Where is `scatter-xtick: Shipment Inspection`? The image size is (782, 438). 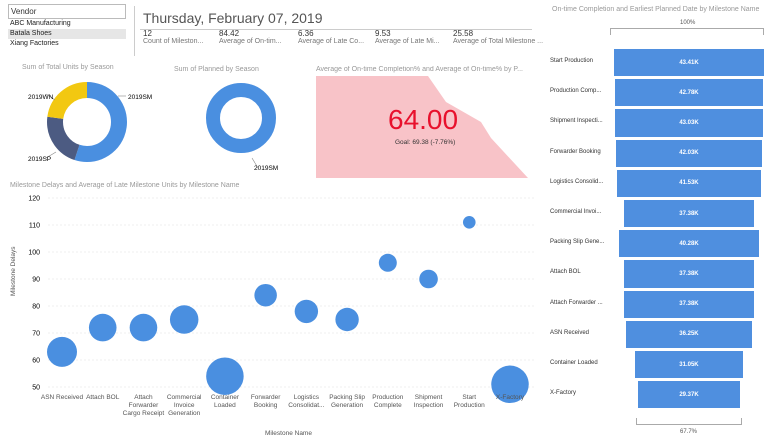 scatter-xtick: Shipment Inspection is located at coordinates (428, 401).